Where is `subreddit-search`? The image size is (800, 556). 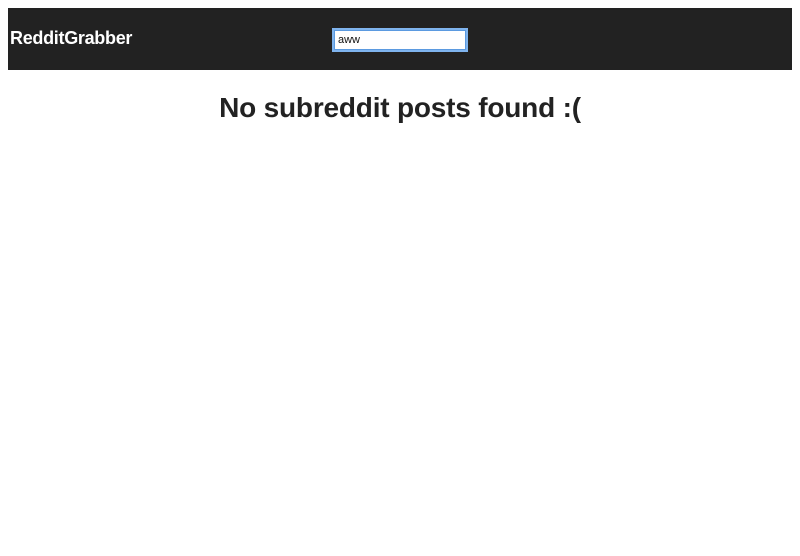
subreddit-search is located at coordinates (400, 40).